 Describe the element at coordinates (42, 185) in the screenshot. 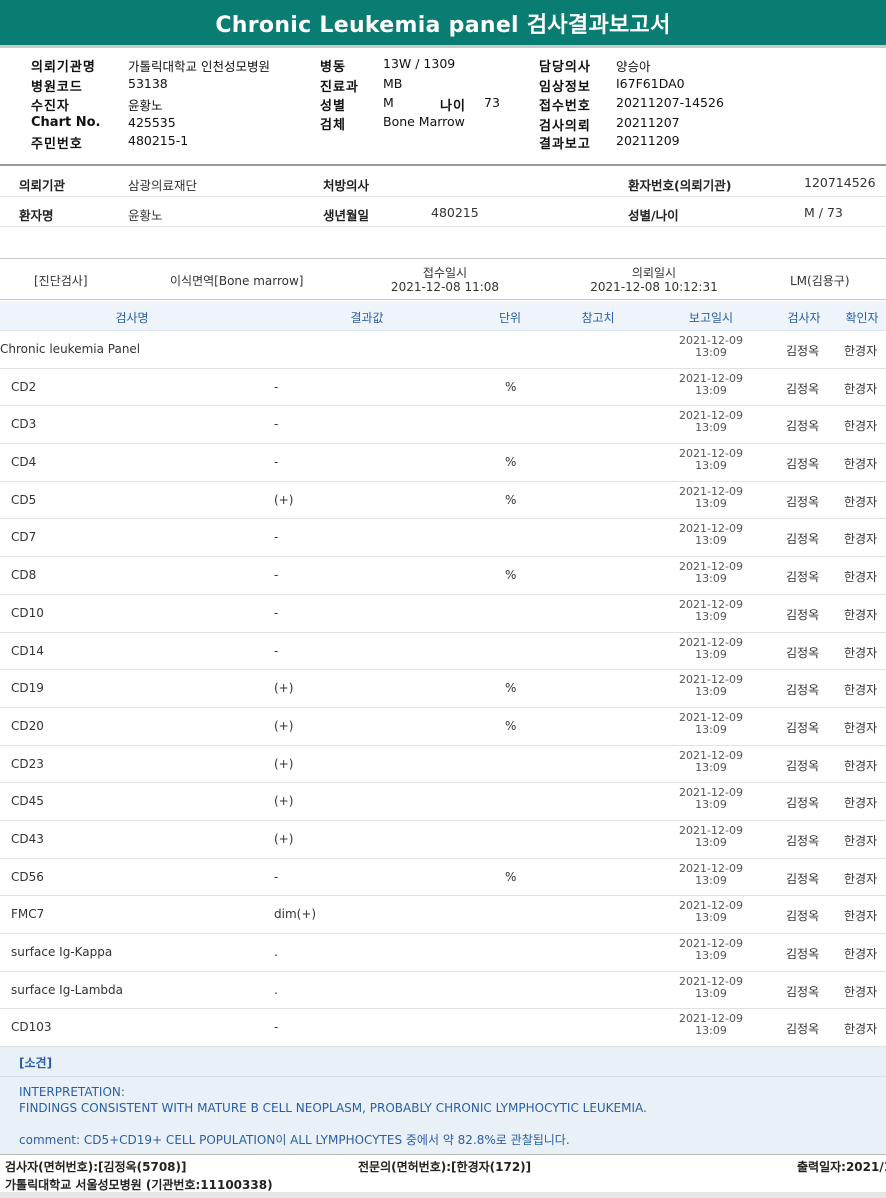

I see `request-org-label: 의뢰기관` at that location.